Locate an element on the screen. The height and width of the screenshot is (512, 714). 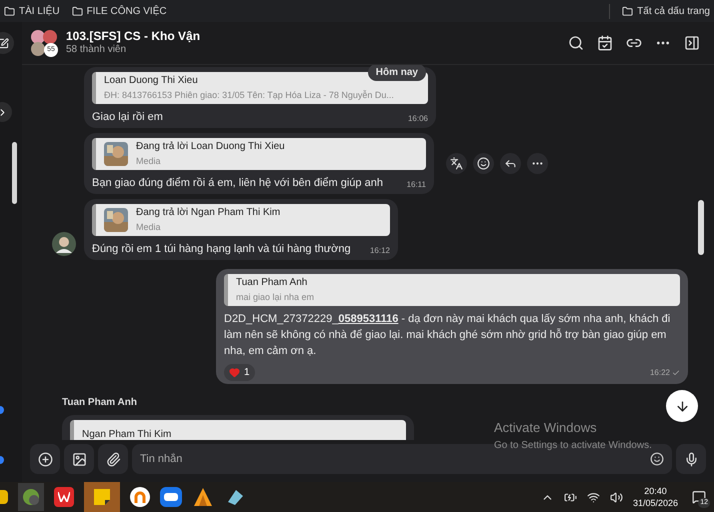
notification-icon is located at coordinates (699, 497).